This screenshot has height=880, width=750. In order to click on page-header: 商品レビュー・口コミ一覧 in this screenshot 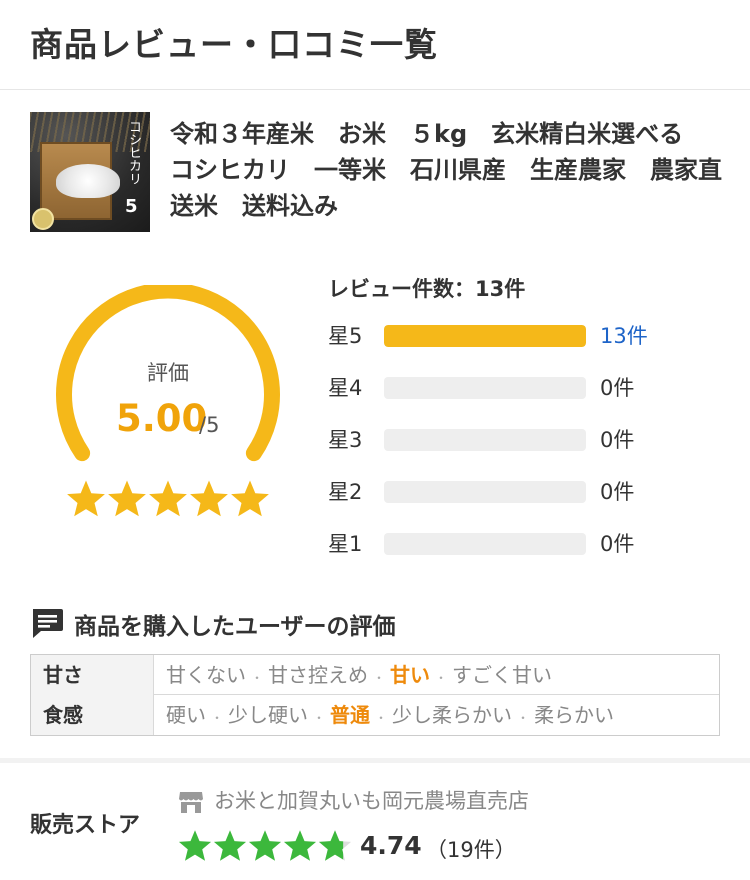, I will do `click(375, 45)`.